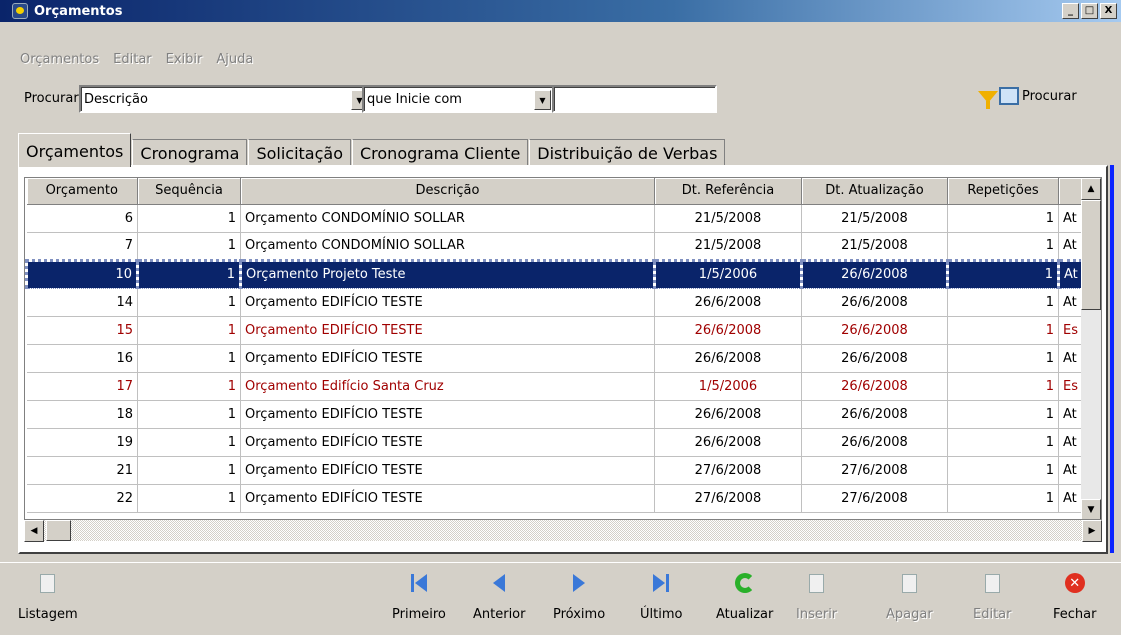 The width and height of the screenshot is (1121, 635). Describe the element at coordinates (419, 599) in the screenshot. I see `primeiro-button: Primeiro` at that location.